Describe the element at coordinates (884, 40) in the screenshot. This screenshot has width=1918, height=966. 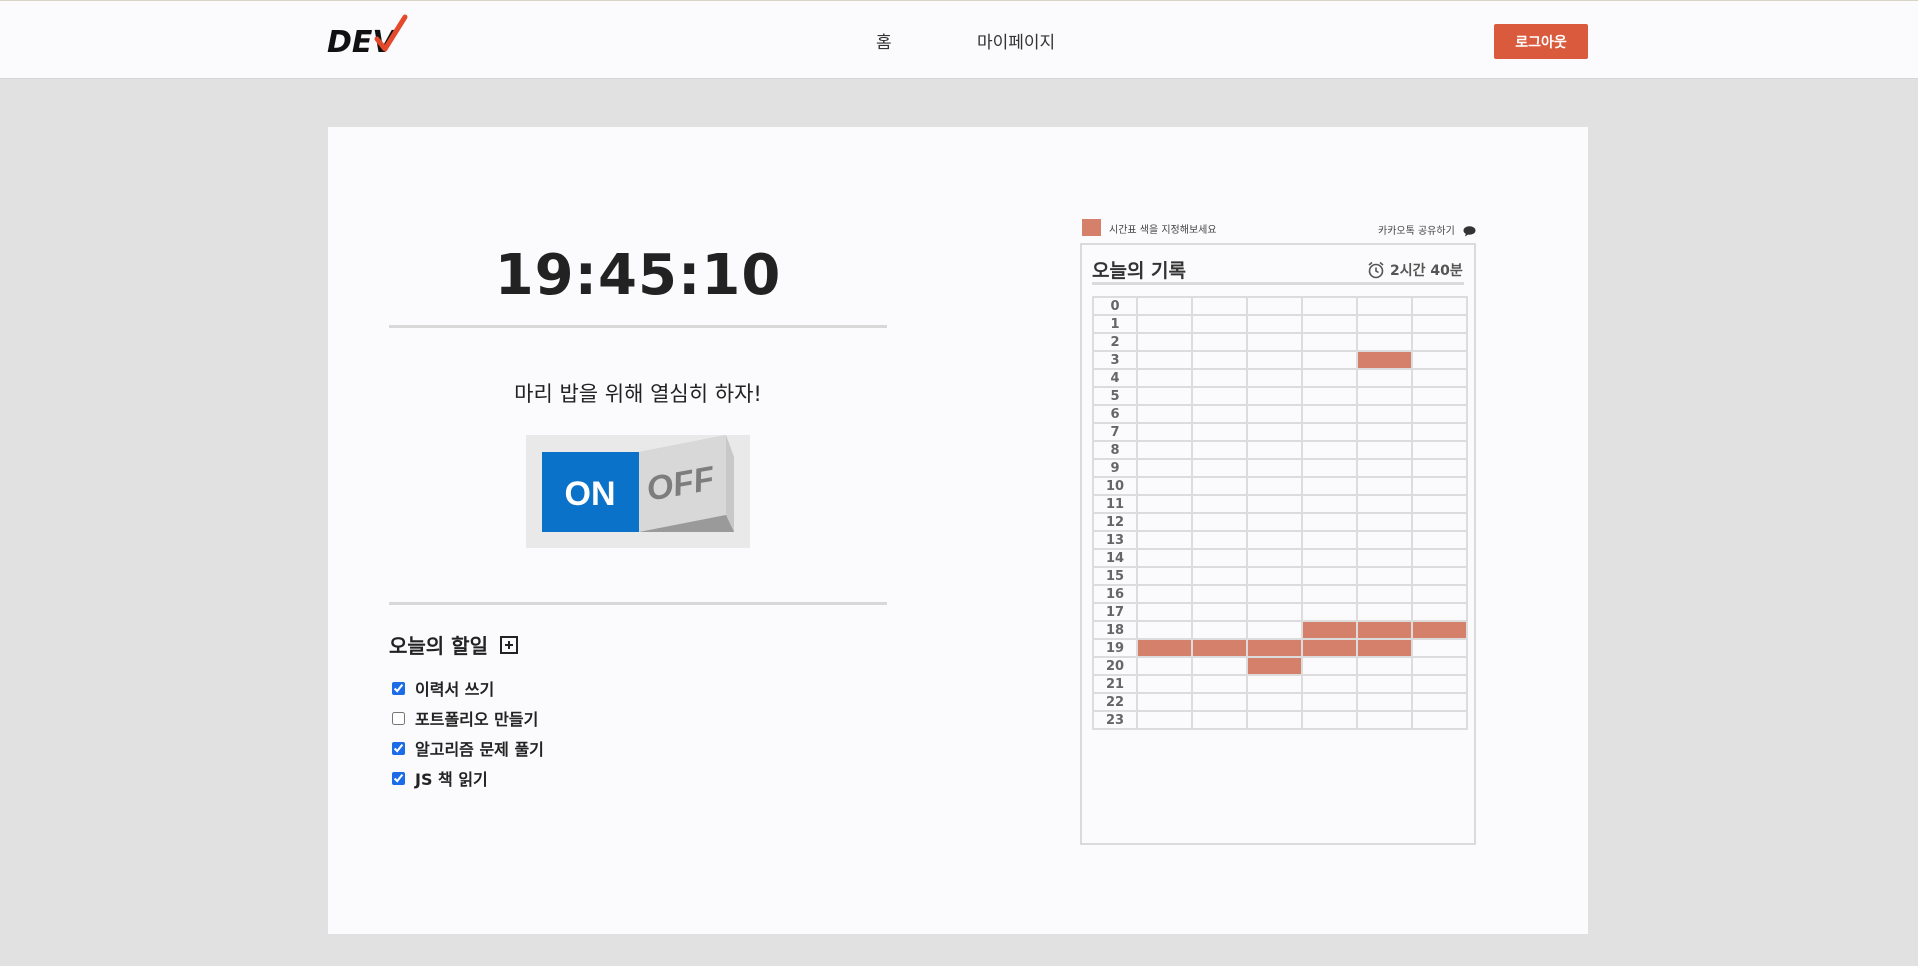
I see `nav-home-link: 홈` at that location.